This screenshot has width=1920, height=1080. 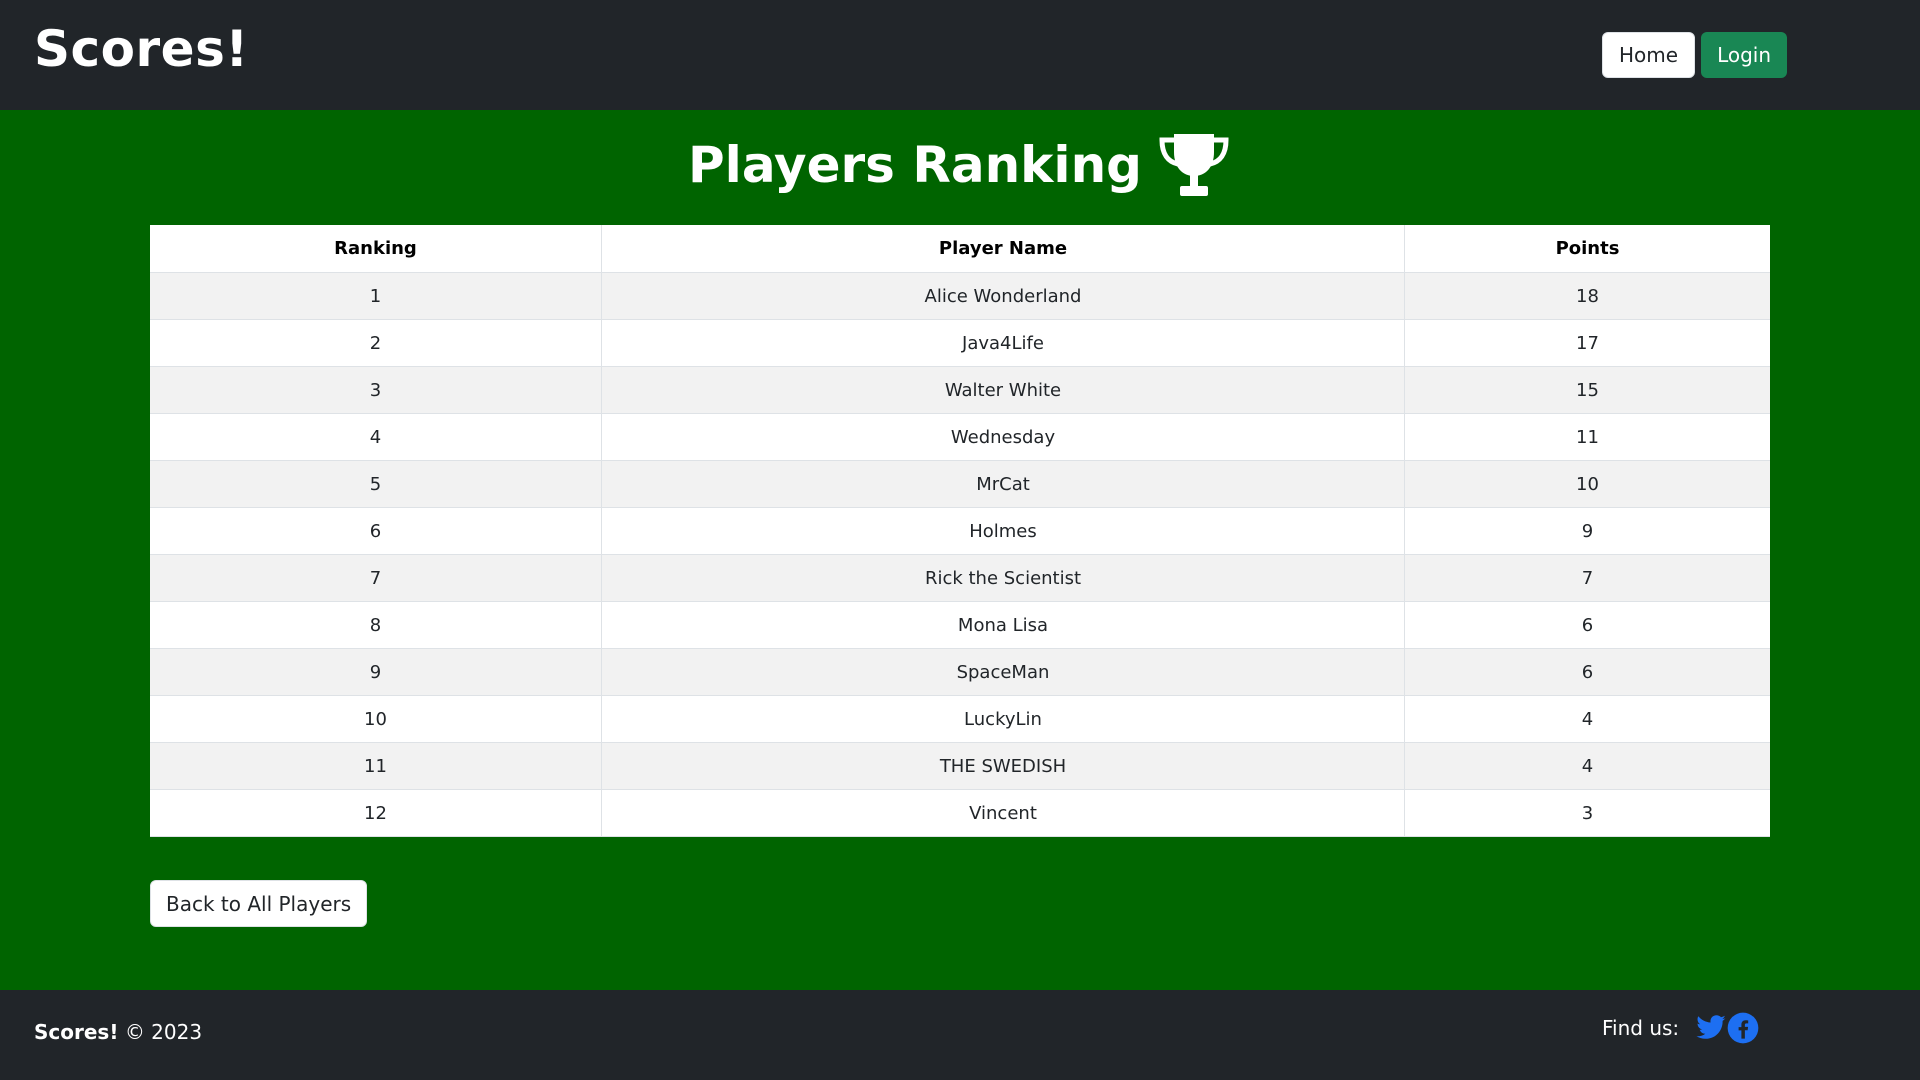 What do you see at coordinates (1587, 390) in the screenshot?
I see `points-cell: 15` at bounding box center [1587, 390].